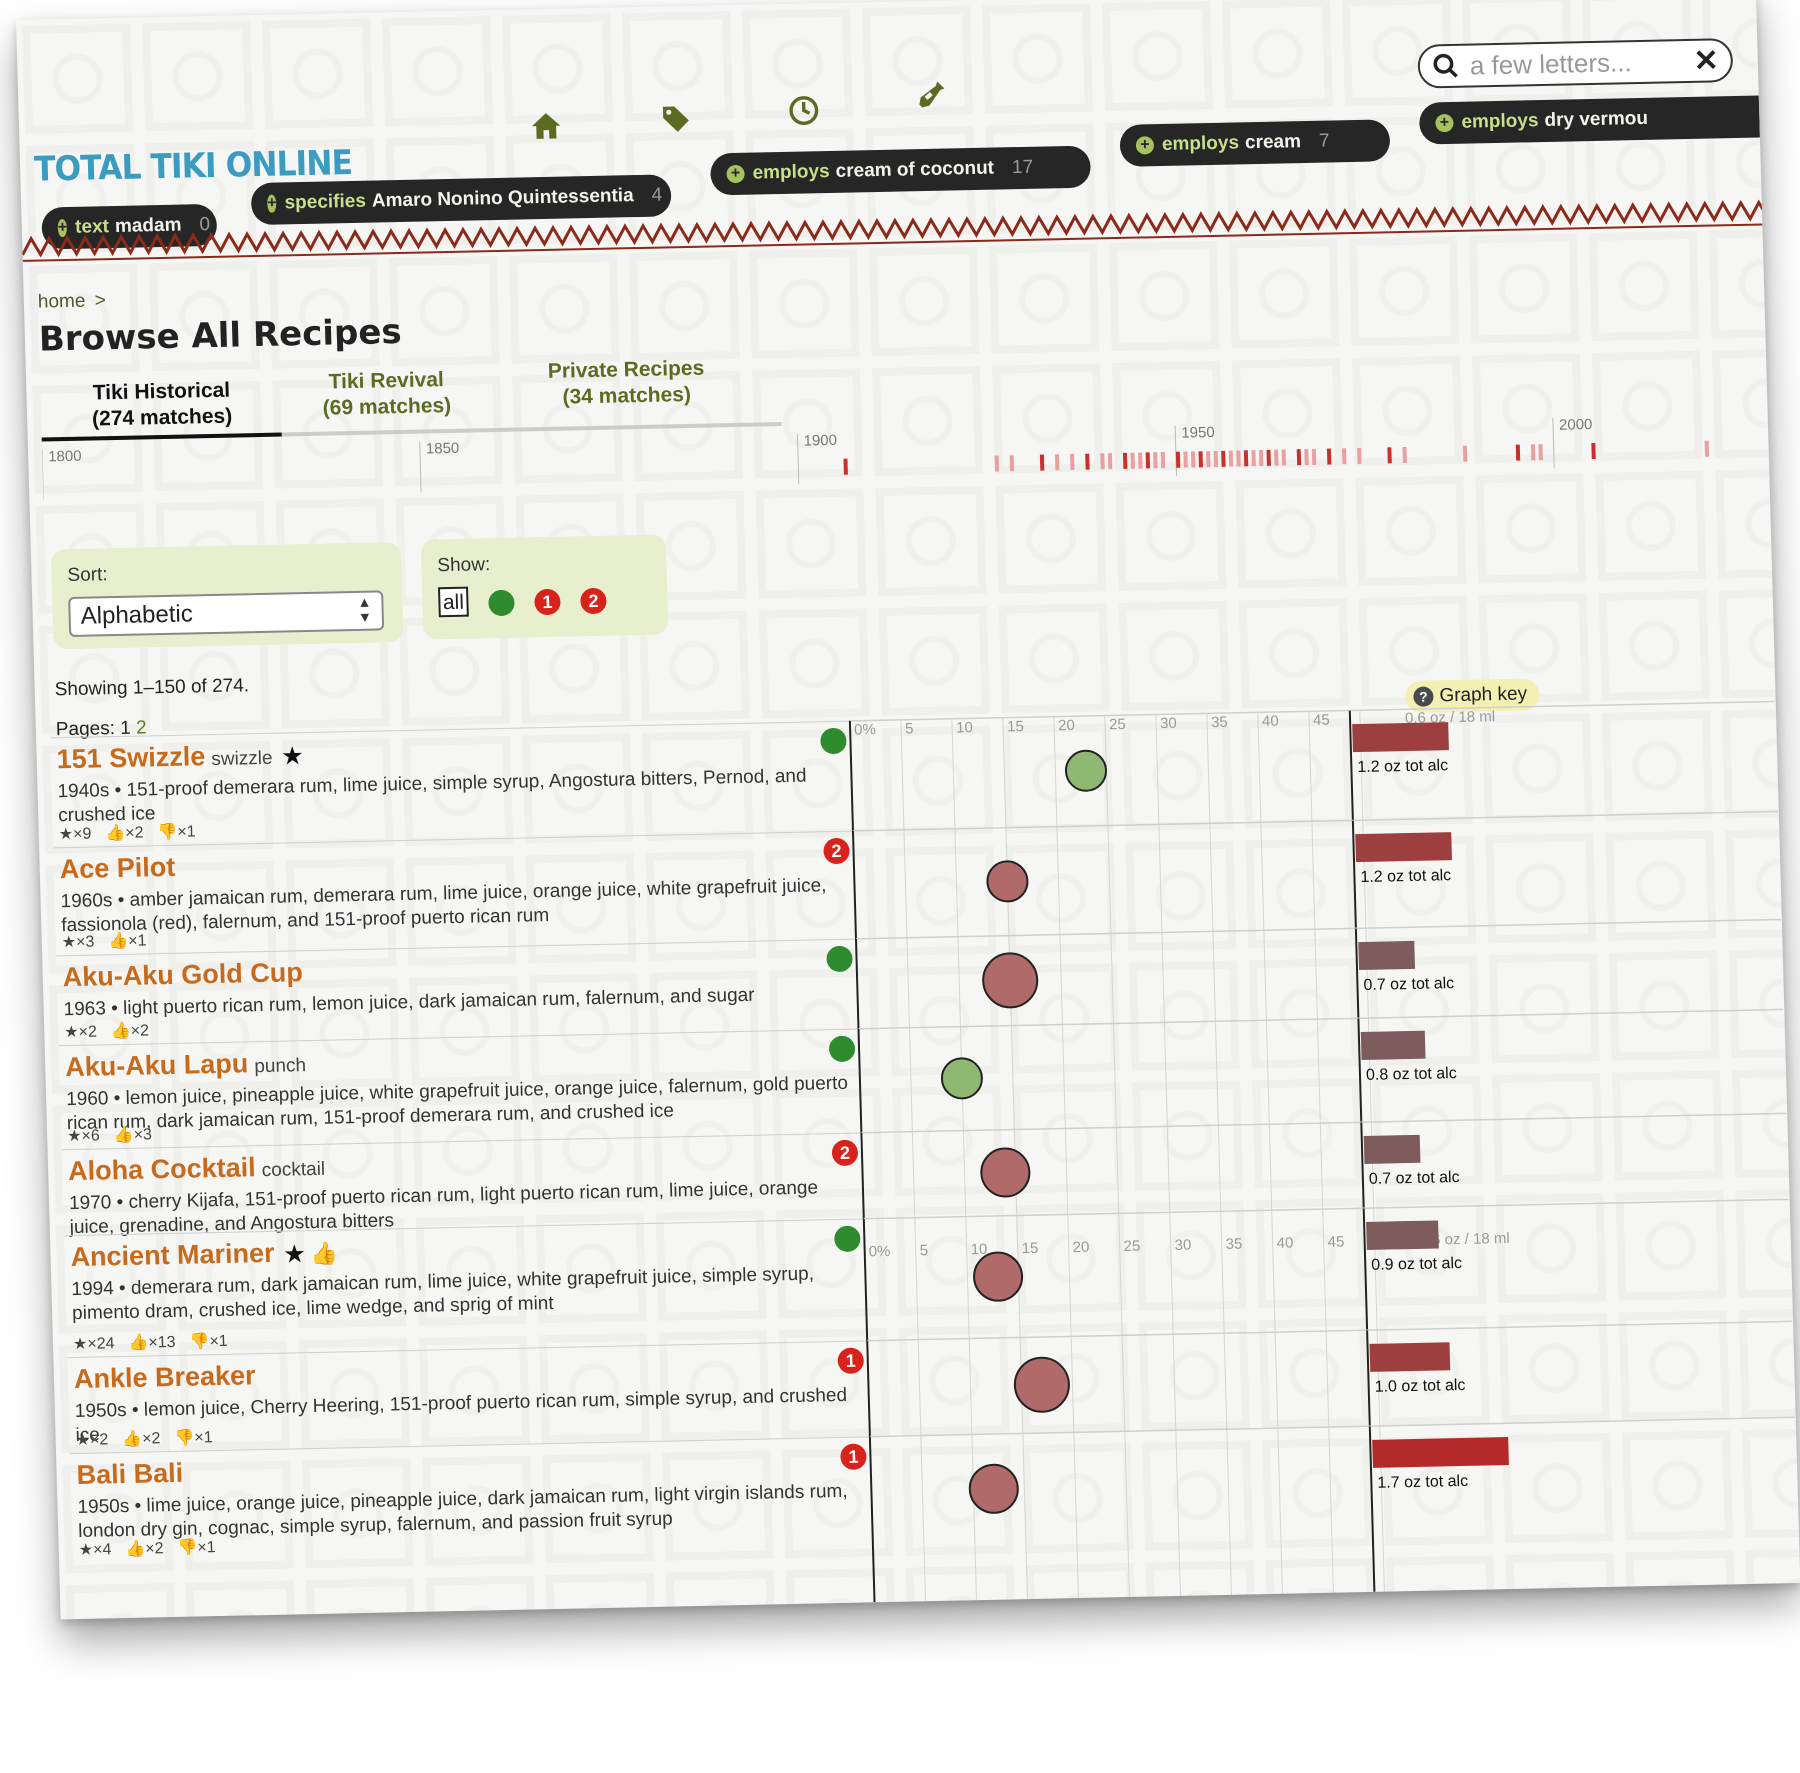  What do you see at coordinates (1255, 143) in the screenshot?
I see `filter-pill-cream: + employs cream 7` at bounding box center [1255, 143].